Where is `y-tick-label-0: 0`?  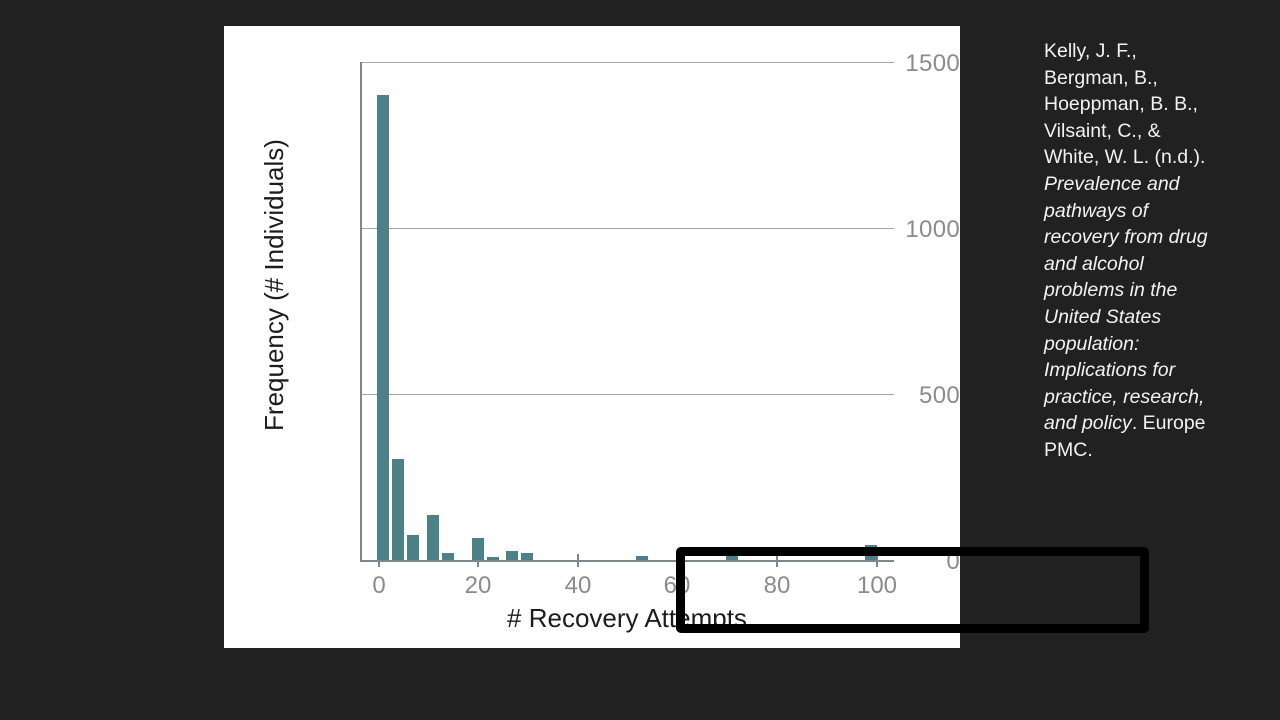 y-tick-label-0: 0 is located at coordinates (953, 561).